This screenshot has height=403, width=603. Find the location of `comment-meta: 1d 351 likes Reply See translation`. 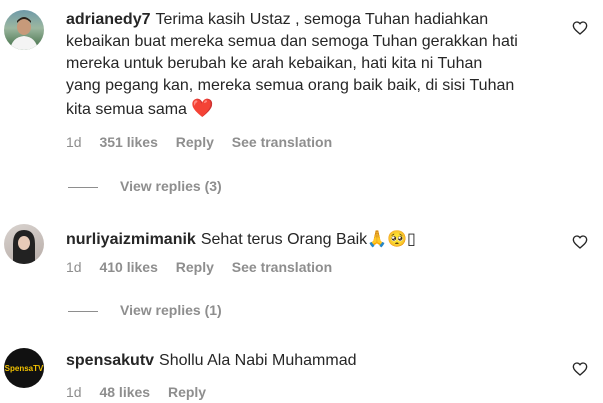

comment-meta: 1d 351 likes Reply See translation is located at coordinates (206, 142).